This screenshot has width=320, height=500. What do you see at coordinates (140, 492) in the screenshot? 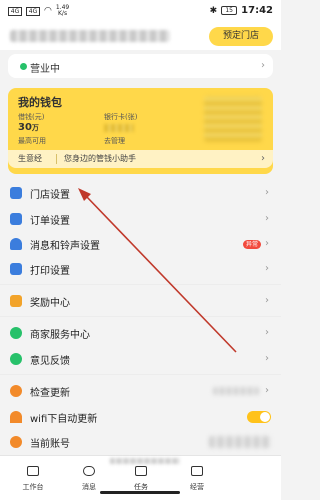
I see `home-indicator` at bounding box center [140, 492].